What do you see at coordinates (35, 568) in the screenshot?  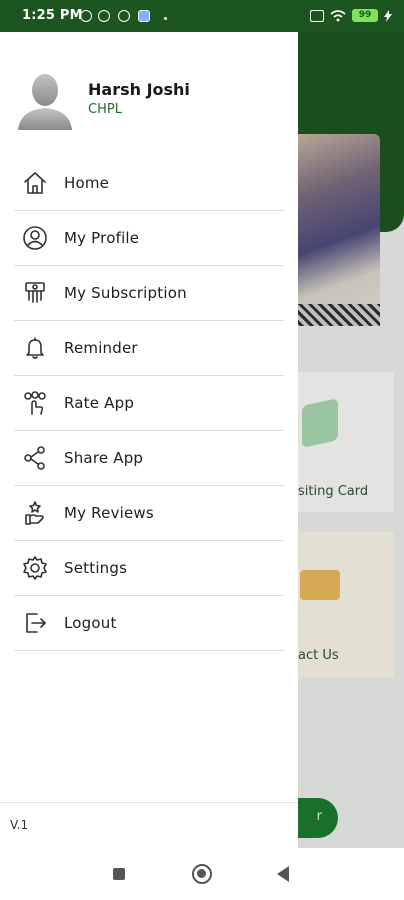 I see `gear-icon` at bounding box center [35, 568].